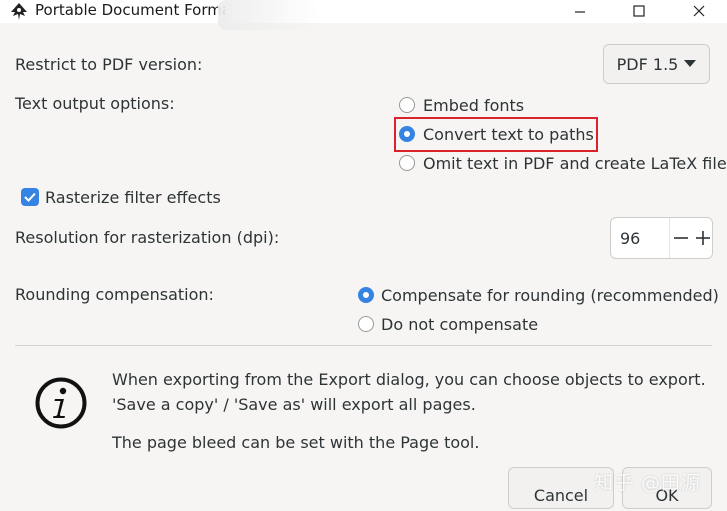 Image resolution: width=727 pixels, height=511 pixels. Describe the element at coordinates (95, 103) in the screenshot. I see `text-output-label: Text output options:` at that location.